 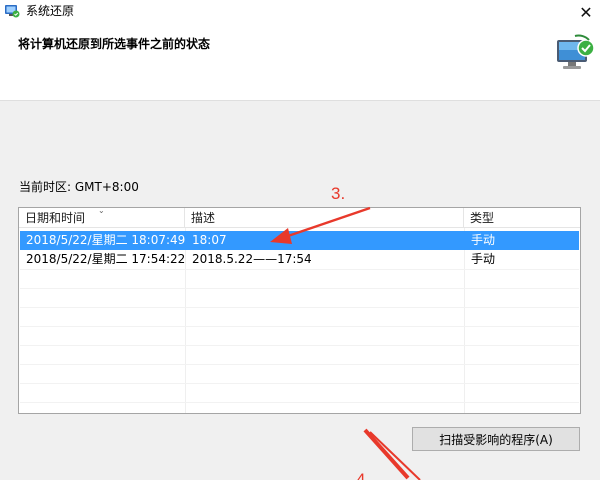 I want to click on row-datetime: 2018/5/22/星期二 17:54:22, so click(x=106, y=259).